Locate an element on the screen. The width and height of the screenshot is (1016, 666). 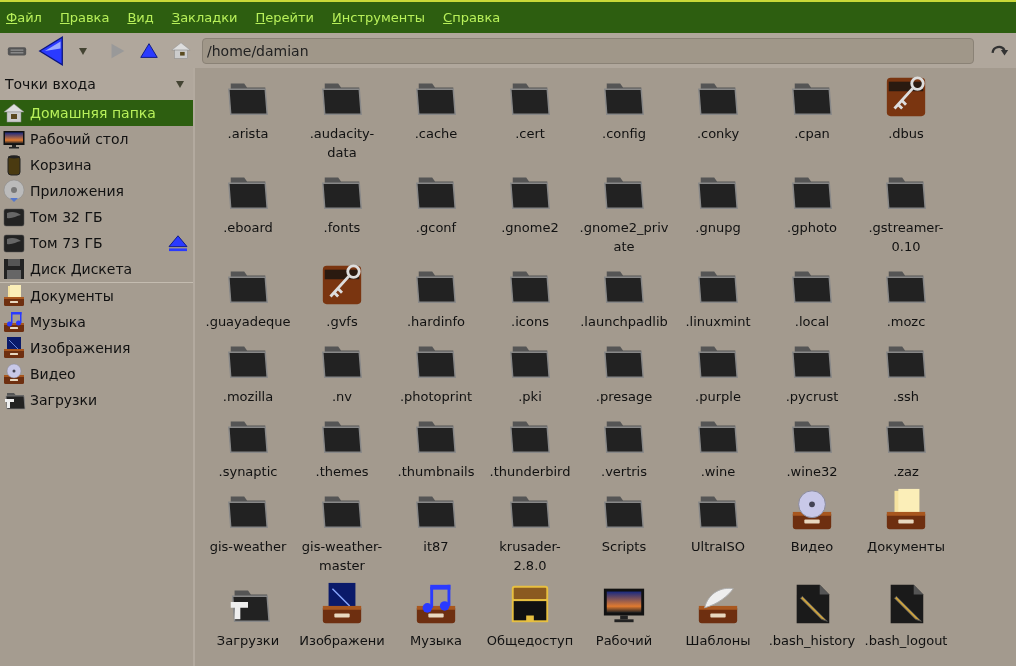
file-item: Видео is located at coordinates (812, 528).